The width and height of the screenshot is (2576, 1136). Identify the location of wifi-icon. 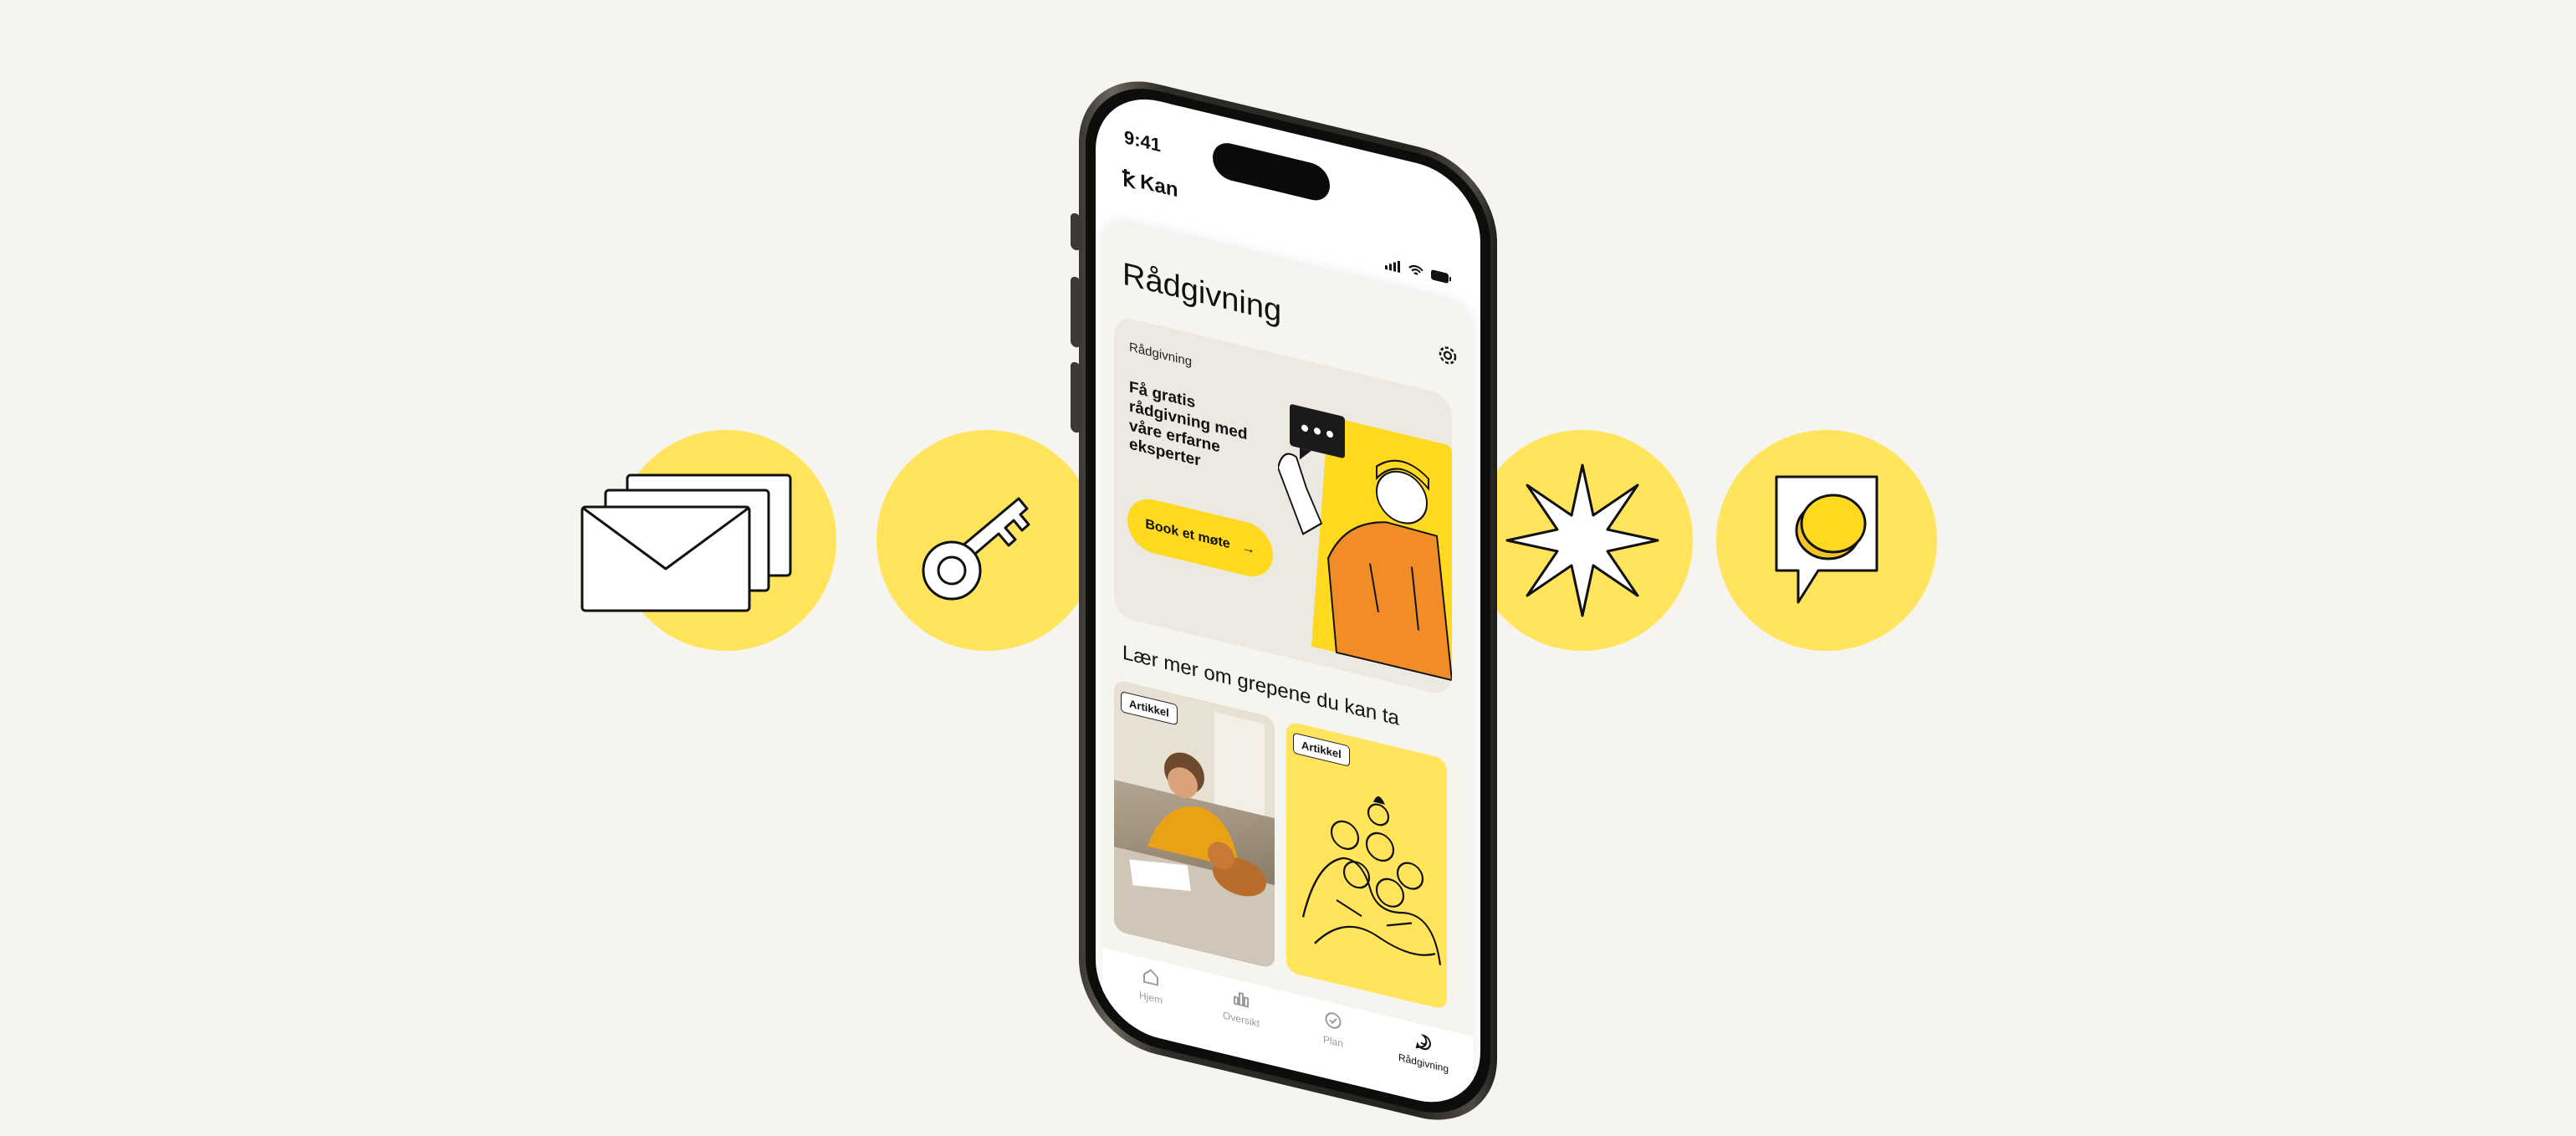
(1415, 269).